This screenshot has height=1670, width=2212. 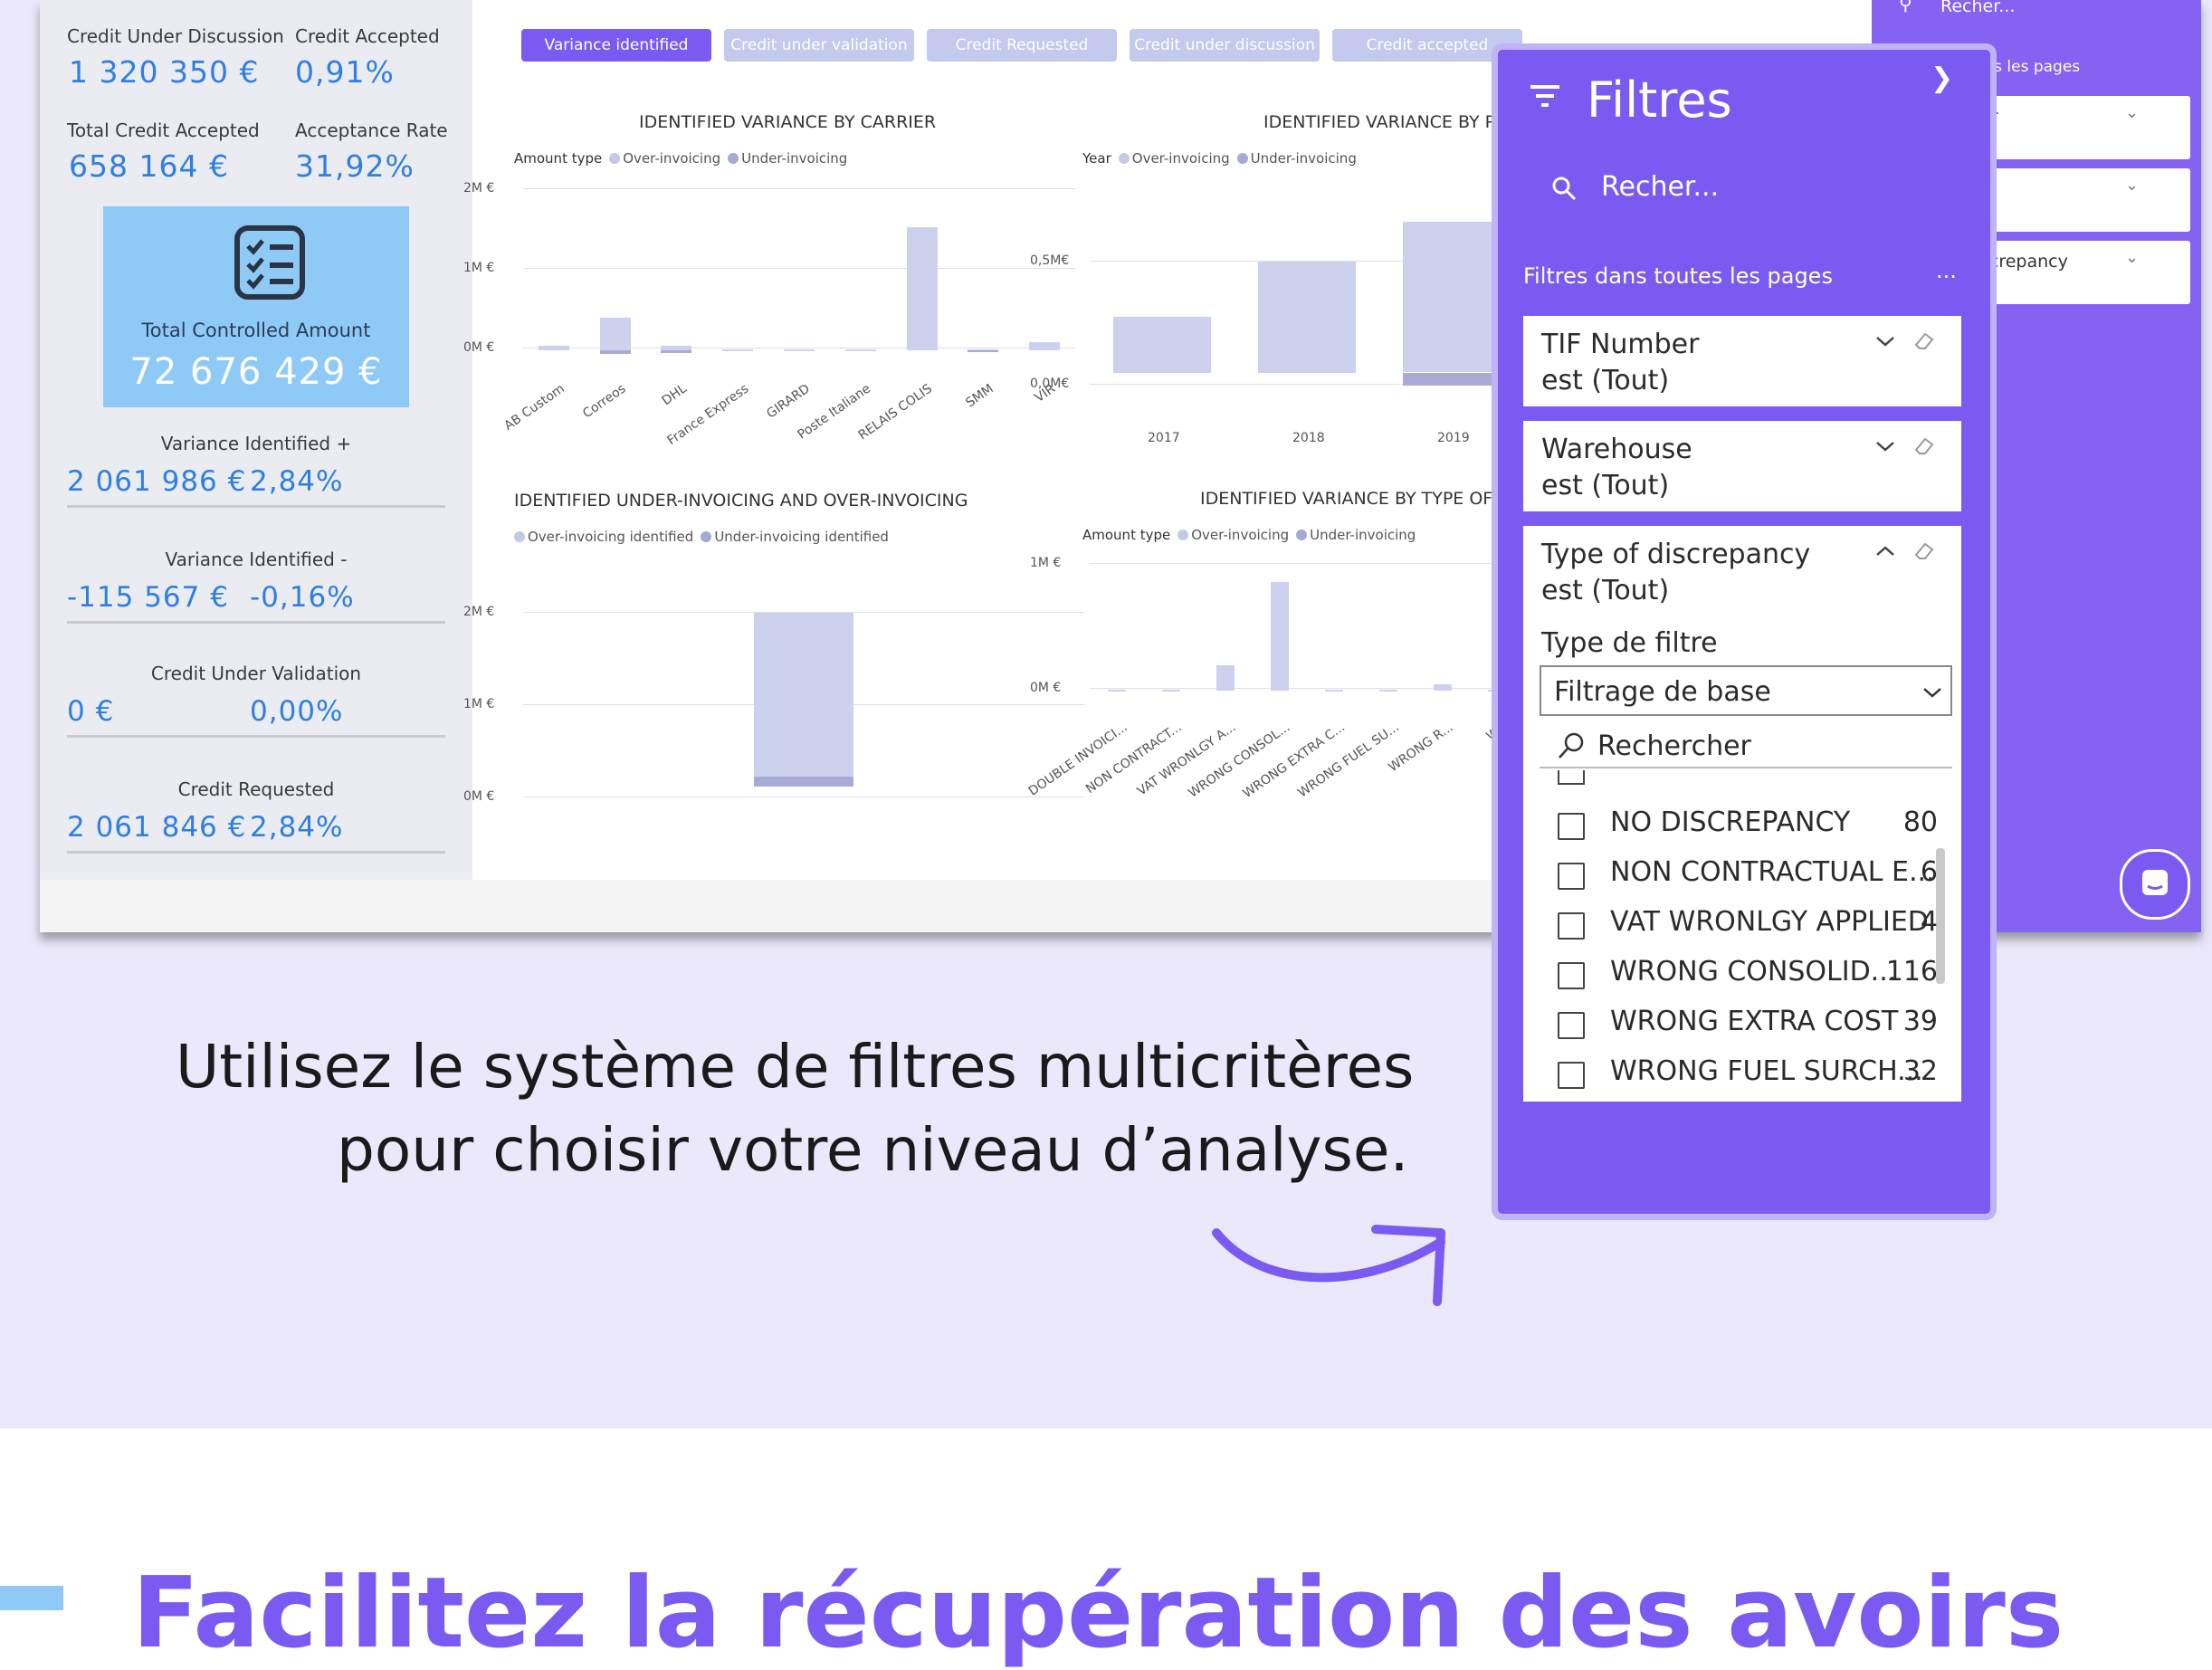 I want to click on grid-line, so click(x=1307, y=689).